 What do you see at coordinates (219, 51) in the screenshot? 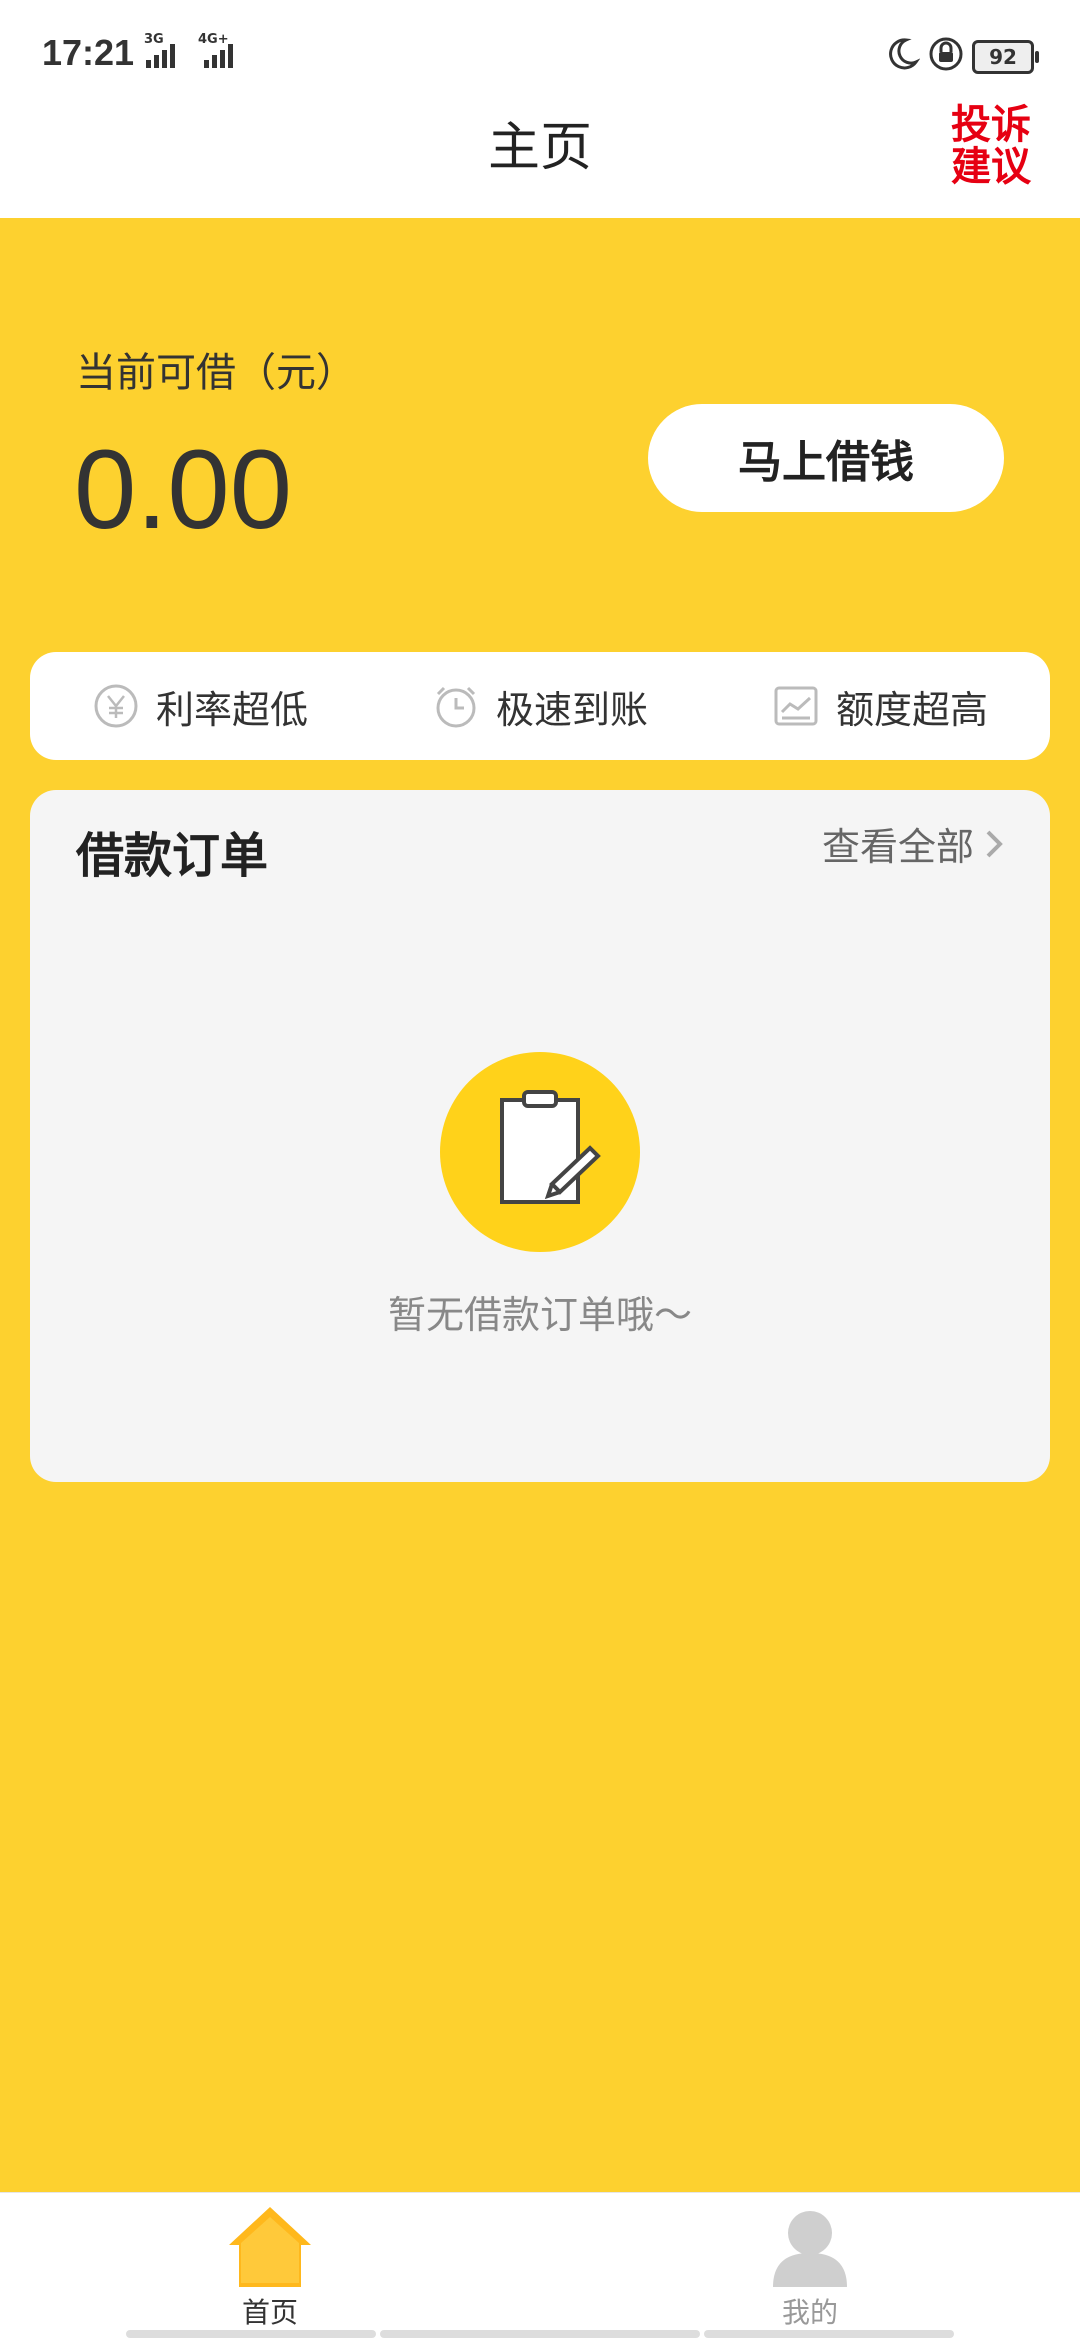
I see `signal-4g-icon: 4G+` at bounding box center [219, 51].